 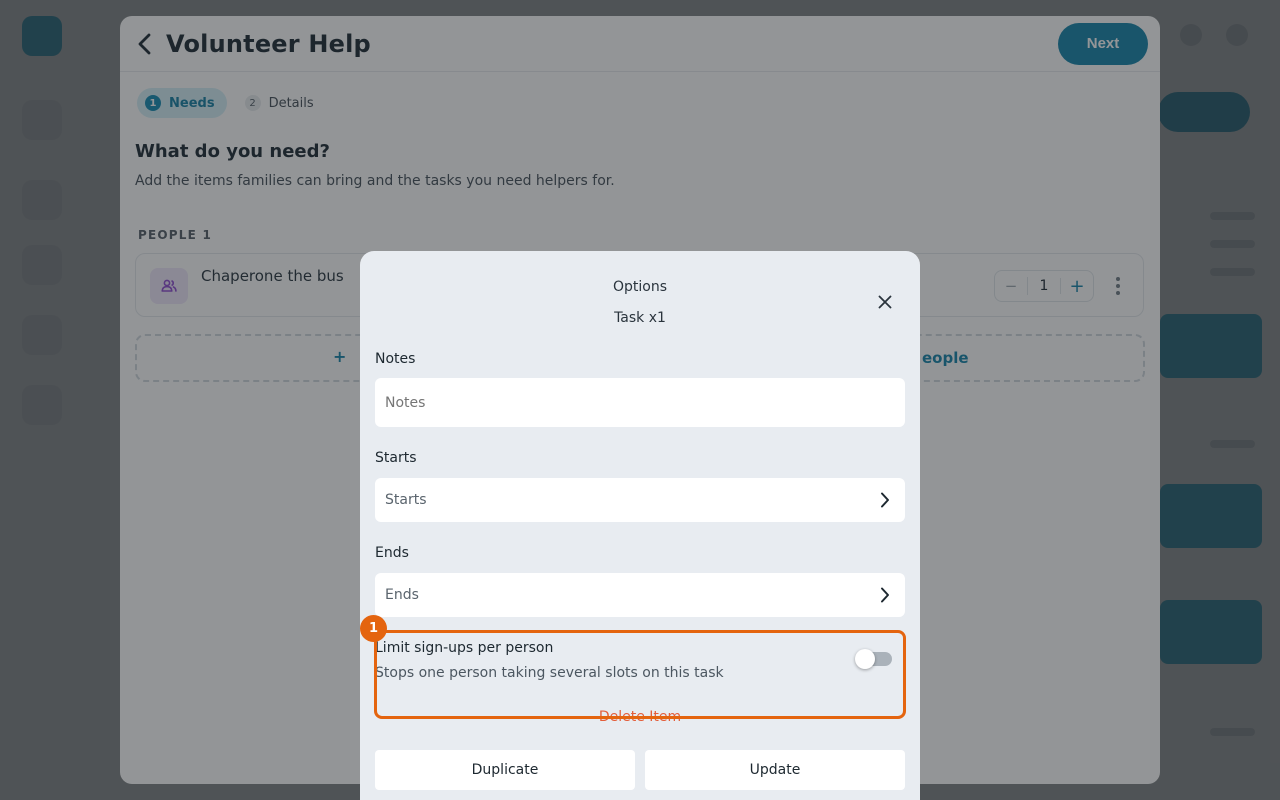 What do you see at coordinates (395, 359) in the screenshot?
I see `notes-label: Notes` at bounding box center [395, 359].